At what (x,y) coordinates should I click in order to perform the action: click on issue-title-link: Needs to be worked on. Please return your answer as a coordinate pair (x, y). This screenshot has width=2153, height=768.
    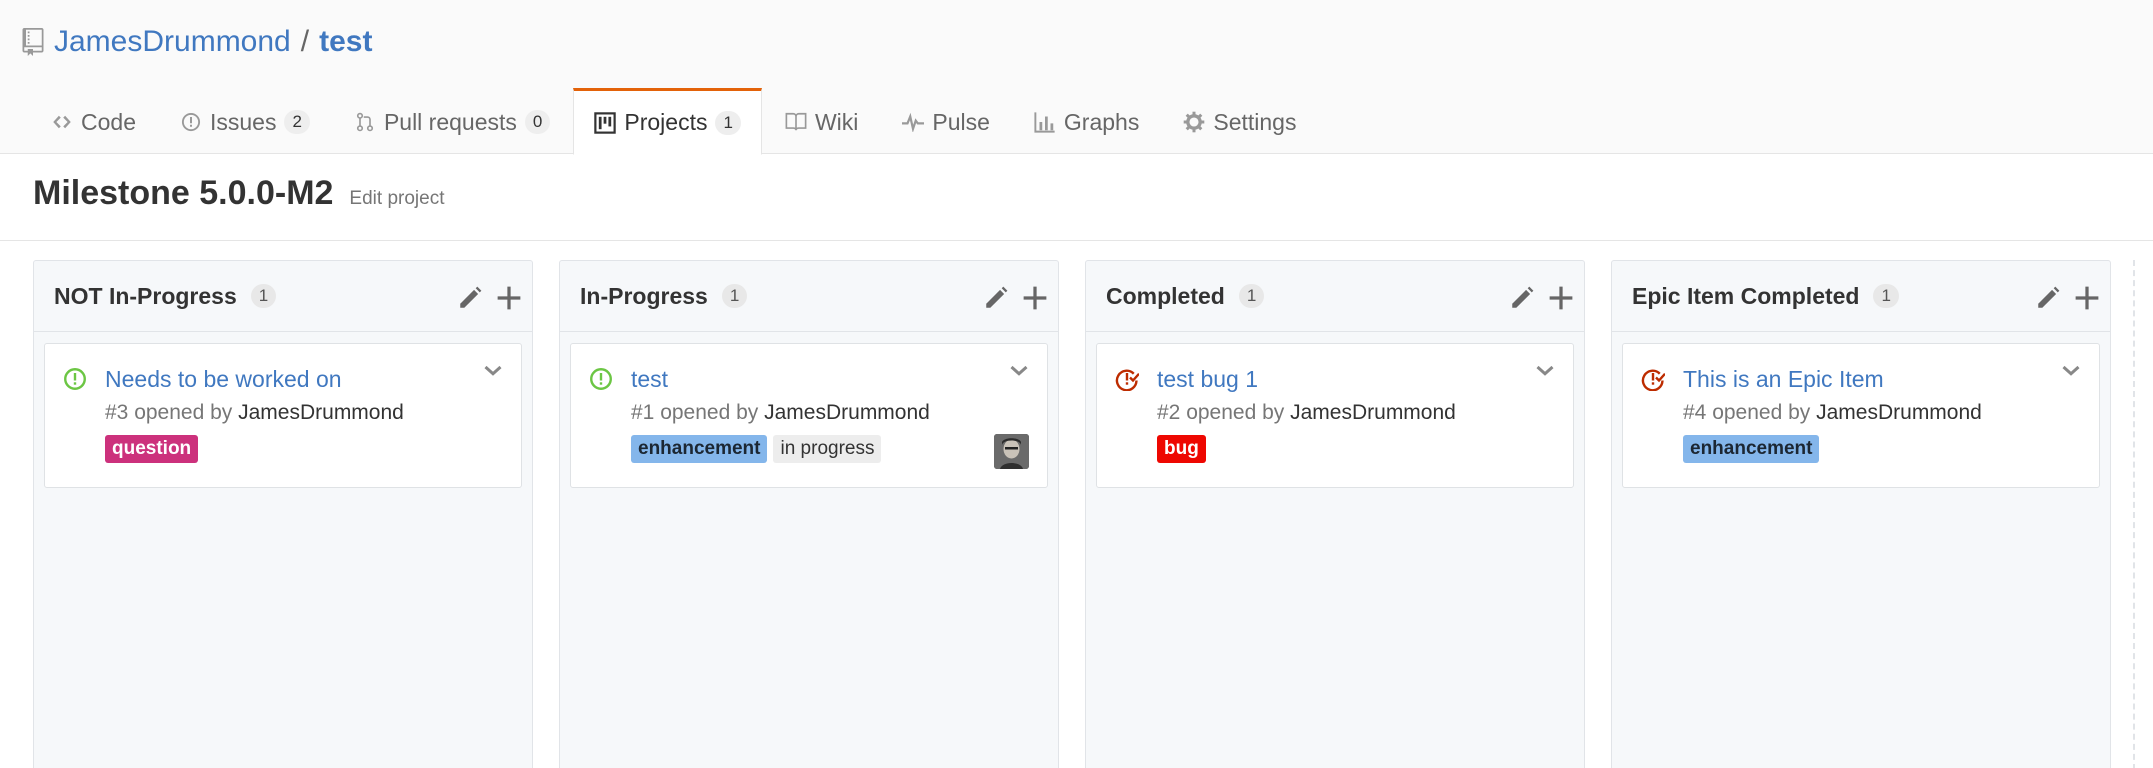
    Looking at the image, I should click on (223, 379).